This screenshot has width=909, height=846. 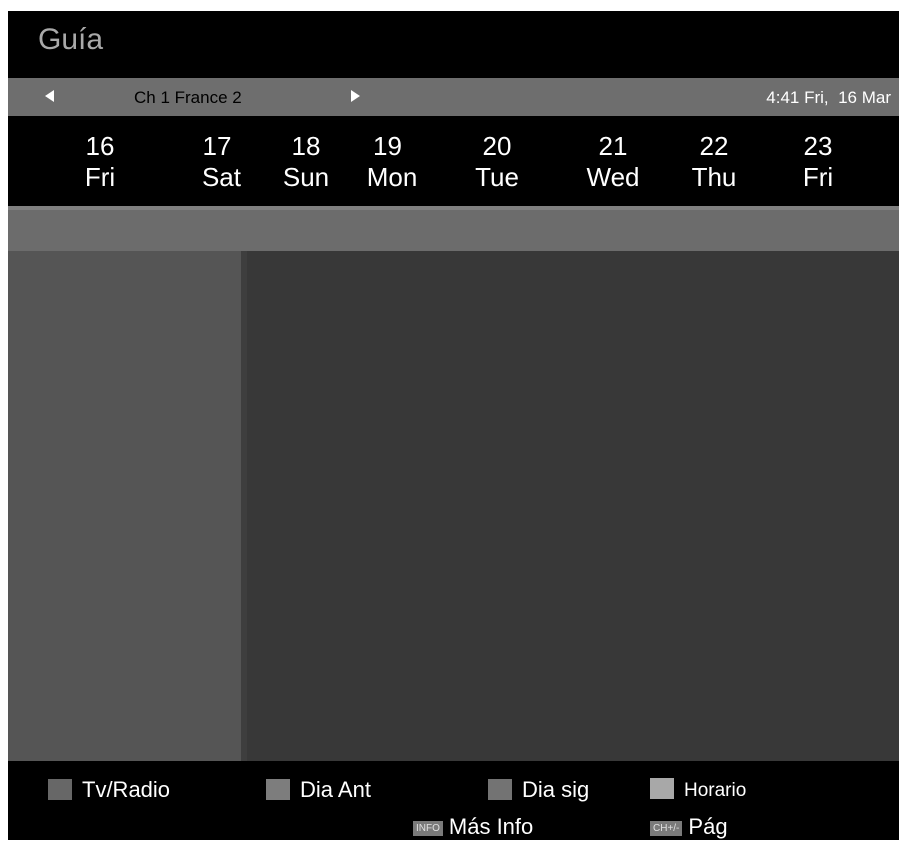 I want to click on tv-radio-button: Tv/Radio, so click(x=109, y=790).